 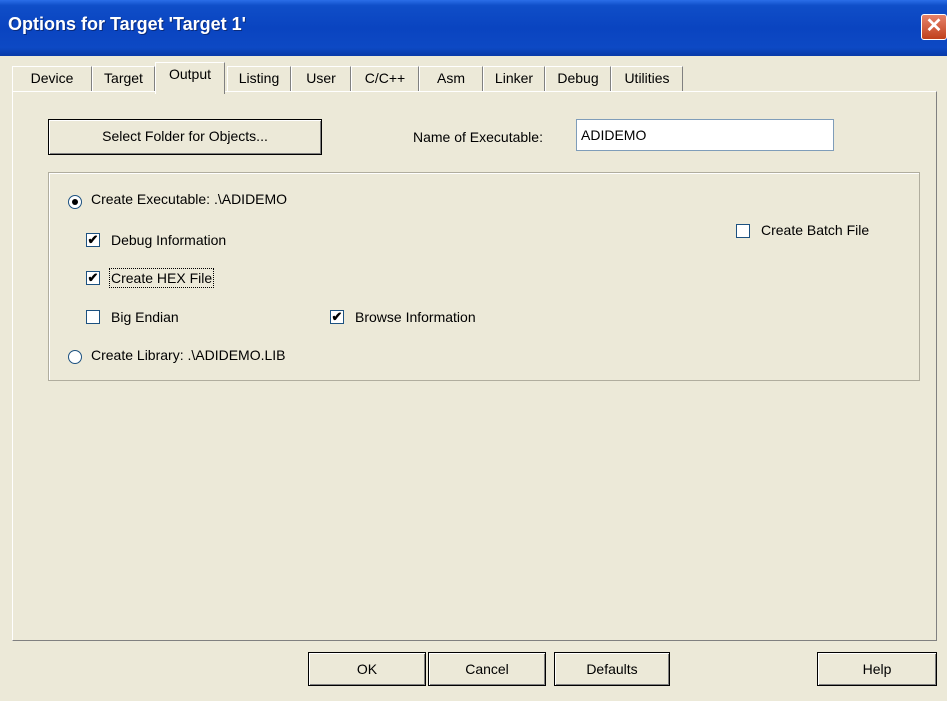 What do you see at coordinates (93, 278) in the screenshot?
I see `create-hex-checkbox: ✔` at bounding box center [93, 278].